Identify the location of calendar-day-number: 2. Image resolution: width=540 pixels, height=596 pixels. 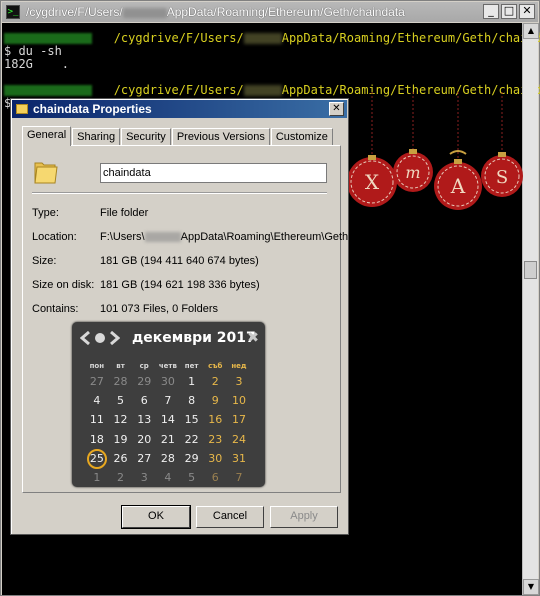
(215, 381).